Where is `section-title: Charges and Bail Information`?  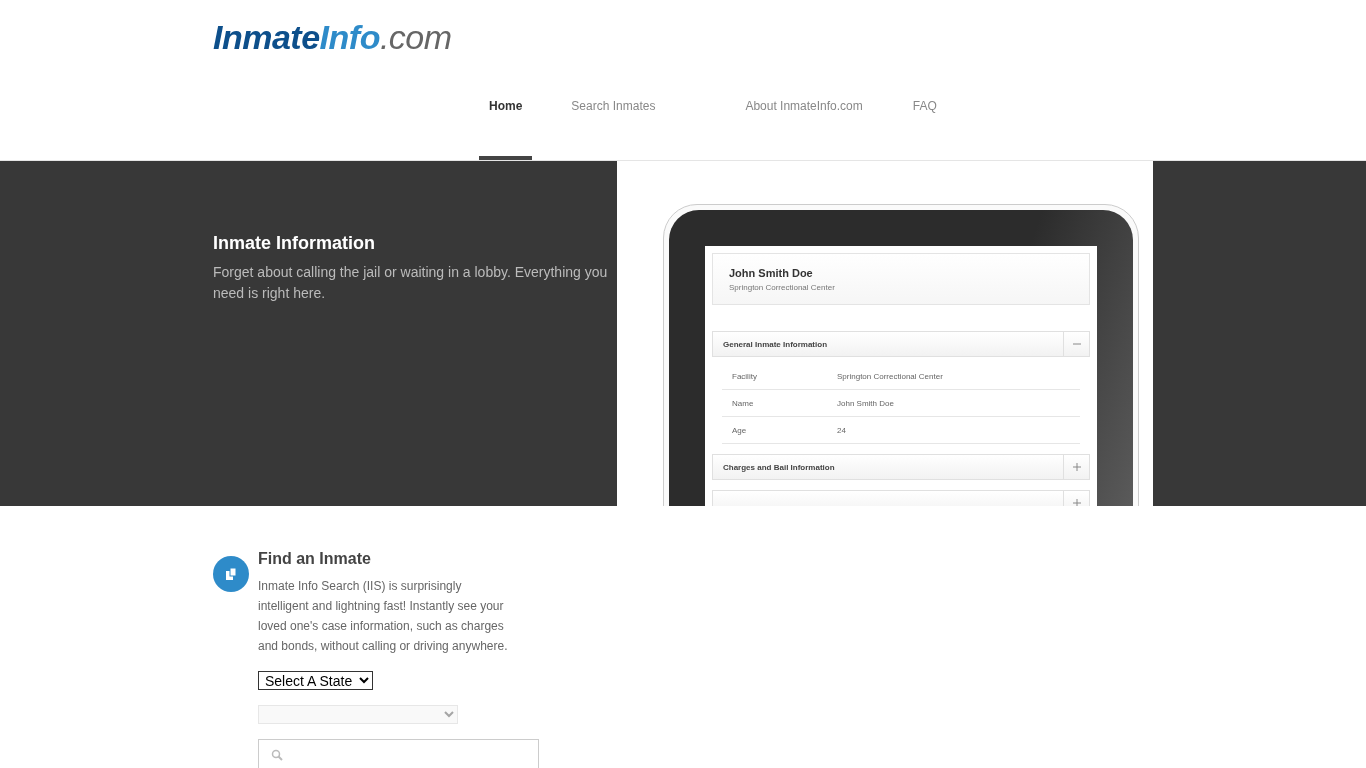
section-title: Charges and Bail Information is located at coordinates (779, 467).